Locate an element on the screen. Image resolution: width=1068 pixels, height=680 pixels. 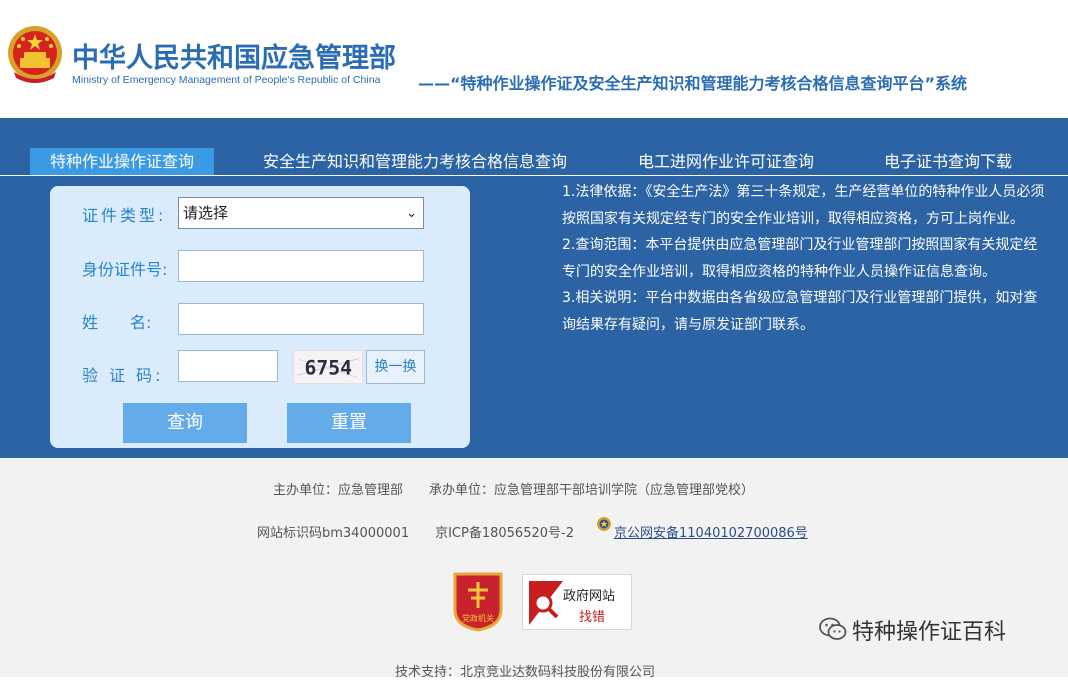
gov-site-error-report-button: 政府网站 找错 is located at coordinates (577, 602).